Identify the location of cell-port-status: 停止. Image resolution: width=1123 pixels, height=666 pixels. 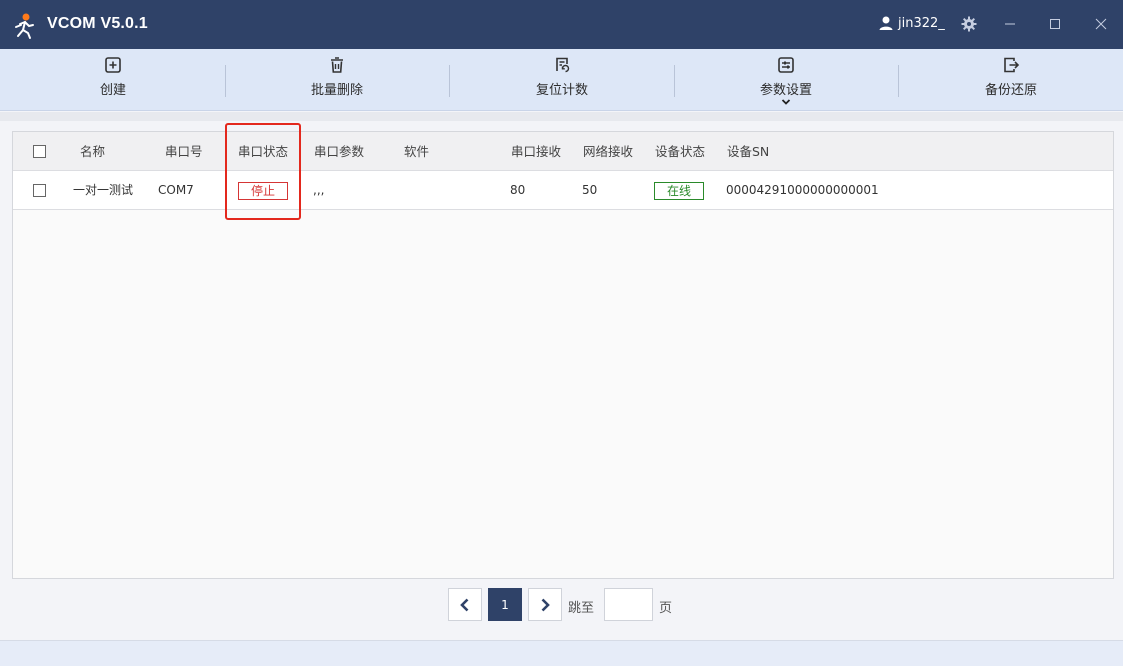
(263, 190).